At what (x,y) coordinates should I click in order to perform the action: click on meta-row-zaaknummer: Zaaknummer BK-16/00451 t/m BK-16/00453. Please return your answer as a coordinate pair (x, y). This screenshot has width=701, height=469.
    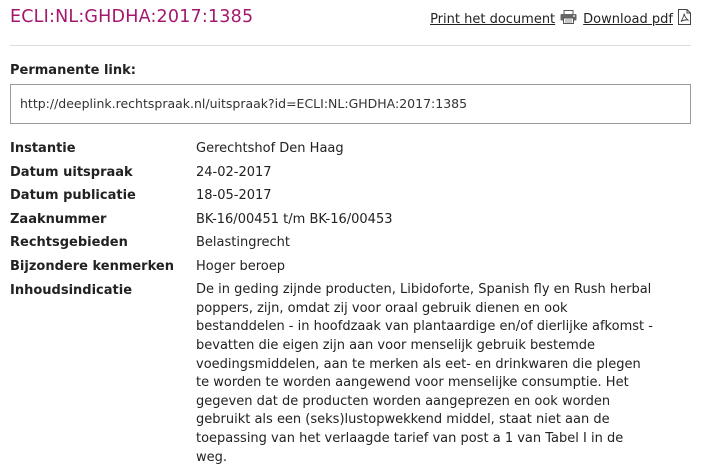
    Looking at the image, I should click on (350, 223).